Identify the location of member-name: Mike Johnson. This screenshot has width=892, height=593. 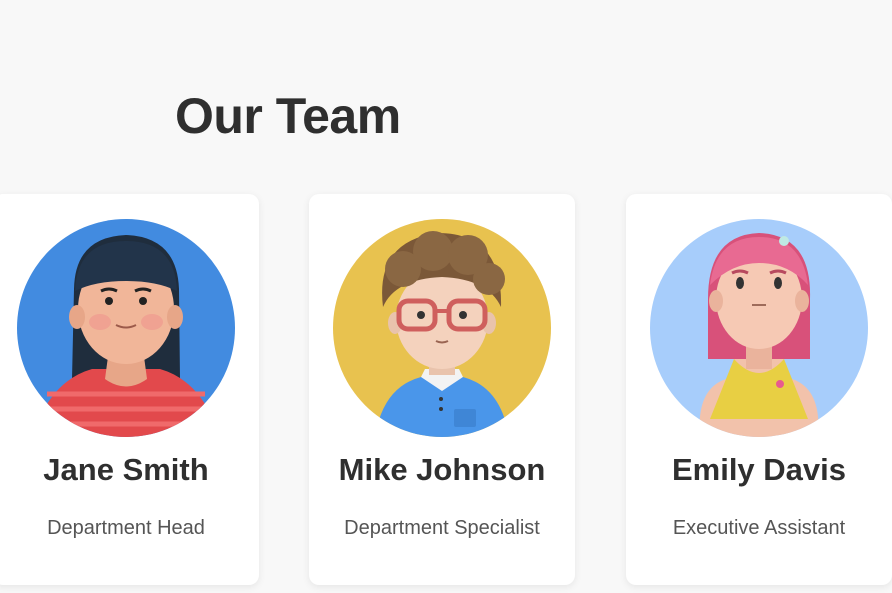
(442, 469).